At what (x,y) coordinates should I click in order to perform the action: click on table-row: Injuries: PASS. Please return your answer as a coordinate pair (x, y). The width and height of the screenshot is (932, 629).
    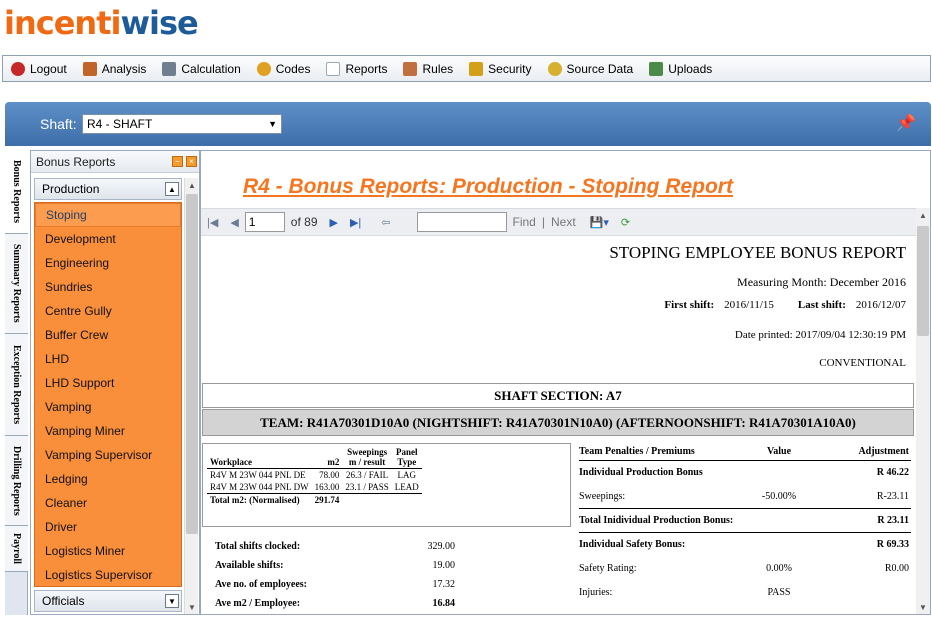
    Looking at the image, I should click on (685, 592).